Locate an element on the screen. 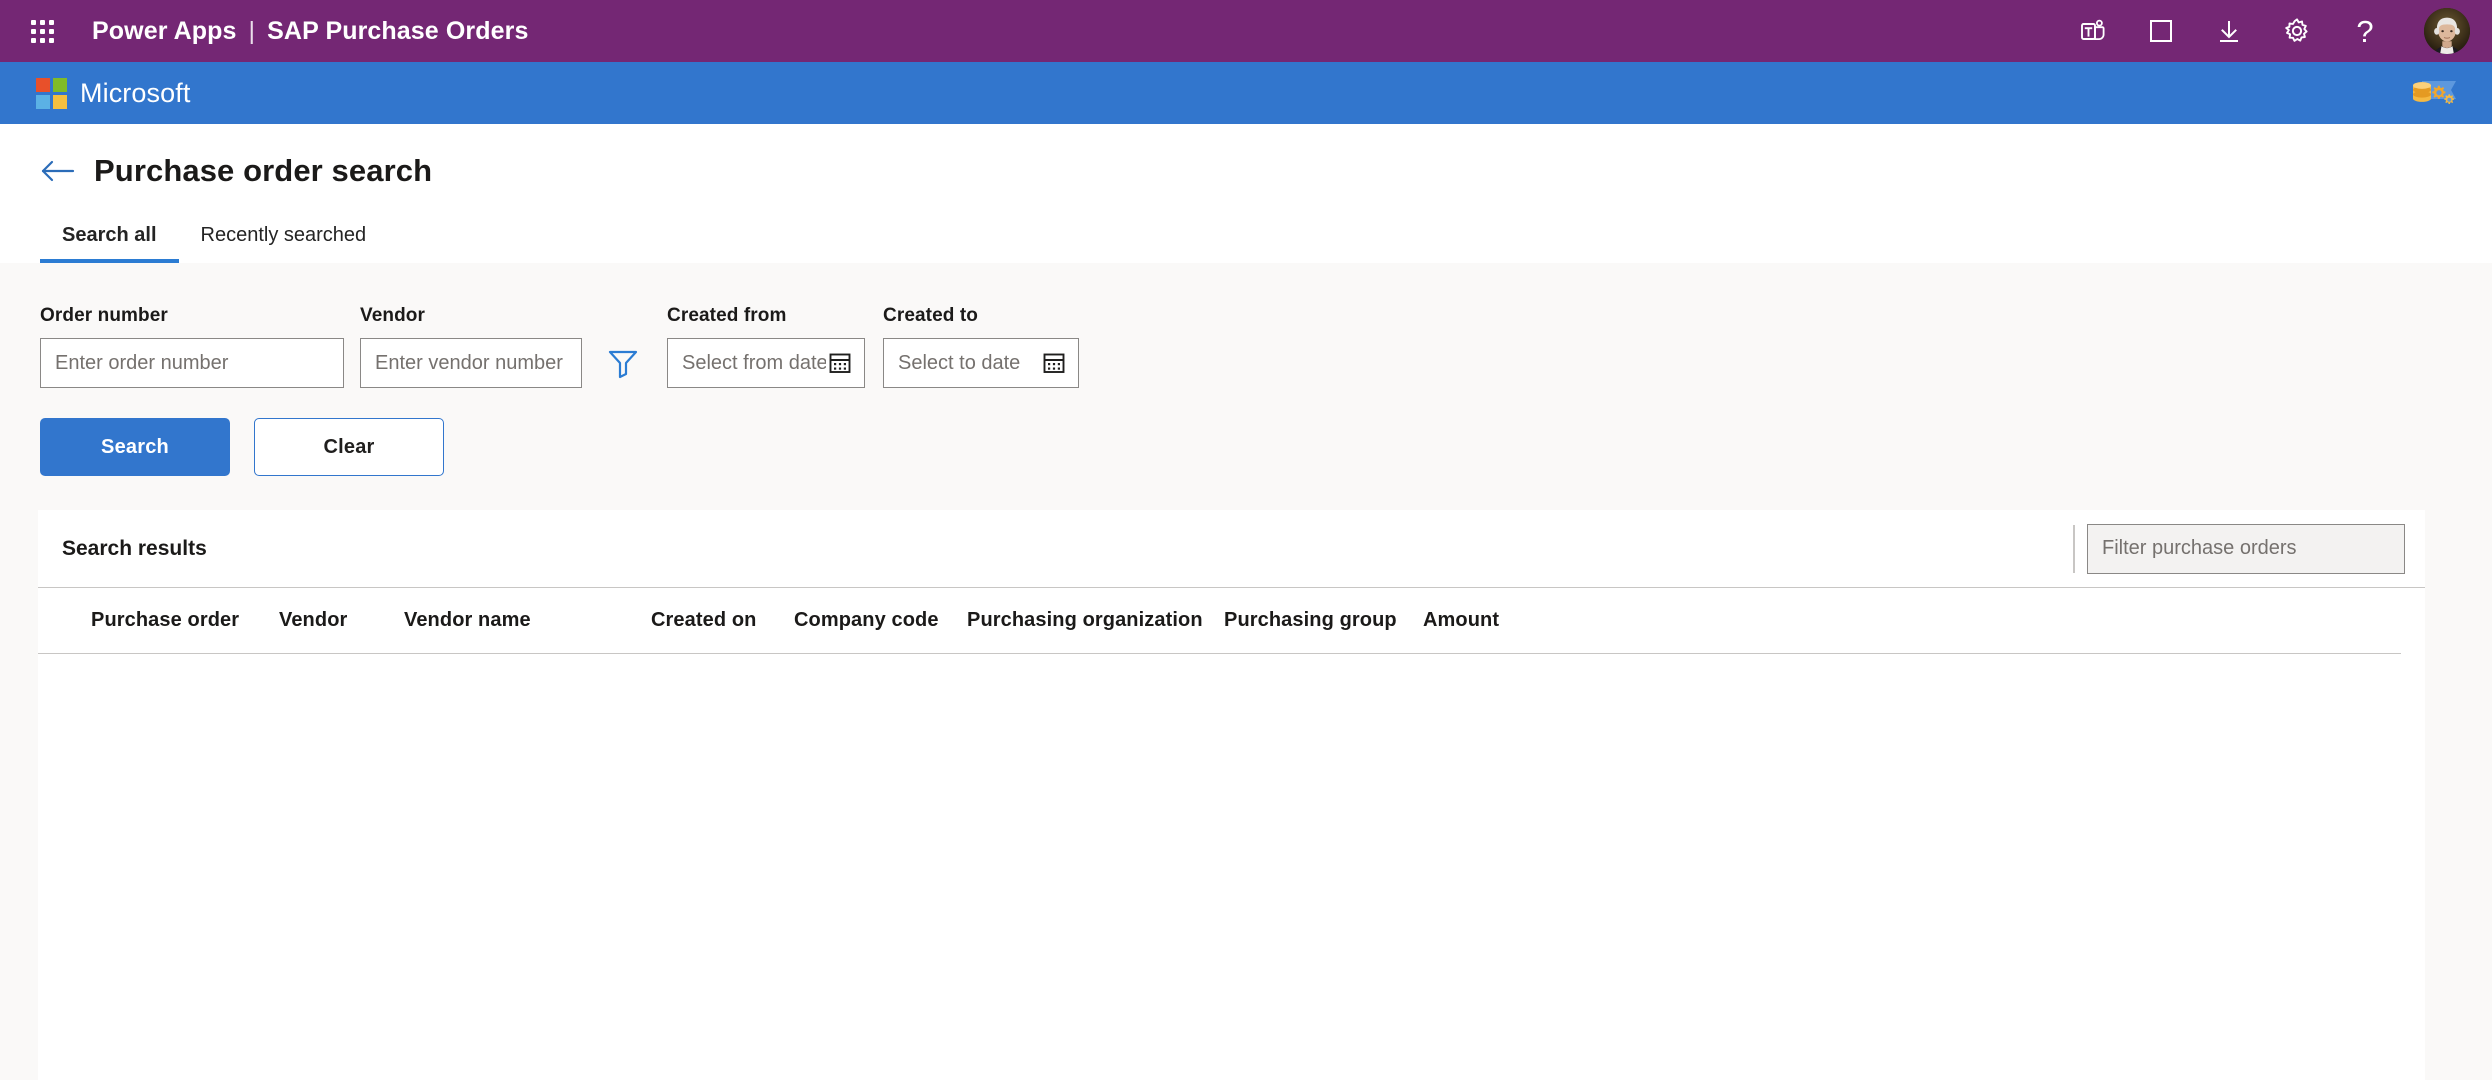  created-from-label: Created from is located at coordinates (727, 315).